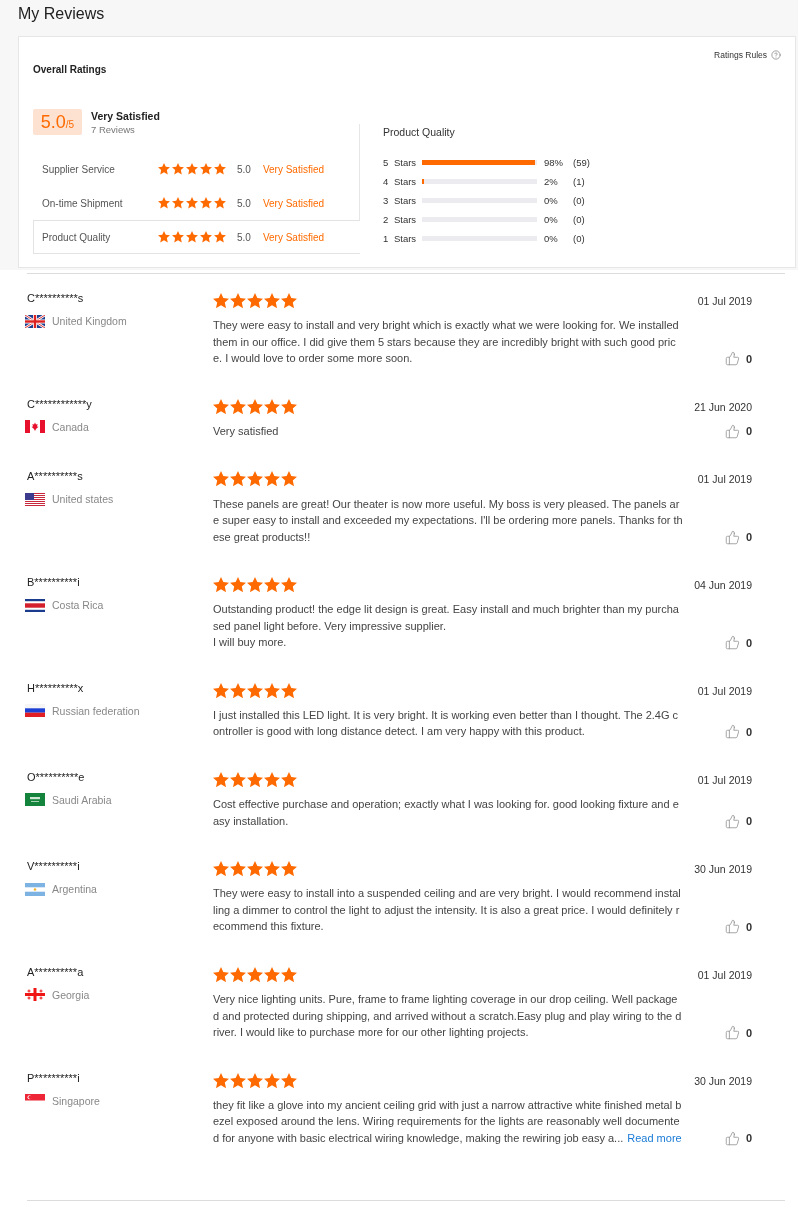 Image resolution: width=798 pixels, height=1232 pixels. What do you see at coordinates (446, 813) in the screenshot?
I see `review-text: Cost effective purchase and operation; exactly what I was looking for. good looking fixture and easy installation.` at bounding box center [446, 813].